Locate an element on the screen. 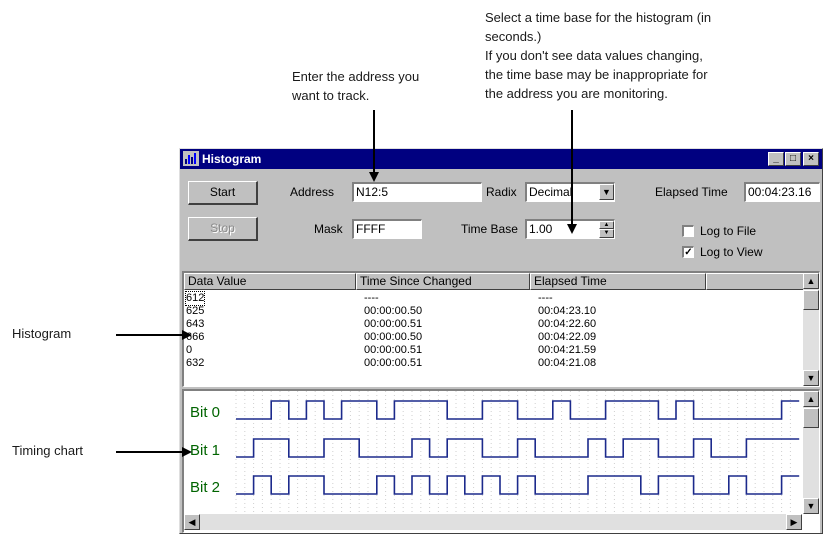 The height and width of the screenshot is (535, 824). log-to-view-checkbox: ✓ is located at coordinates (688, 252).